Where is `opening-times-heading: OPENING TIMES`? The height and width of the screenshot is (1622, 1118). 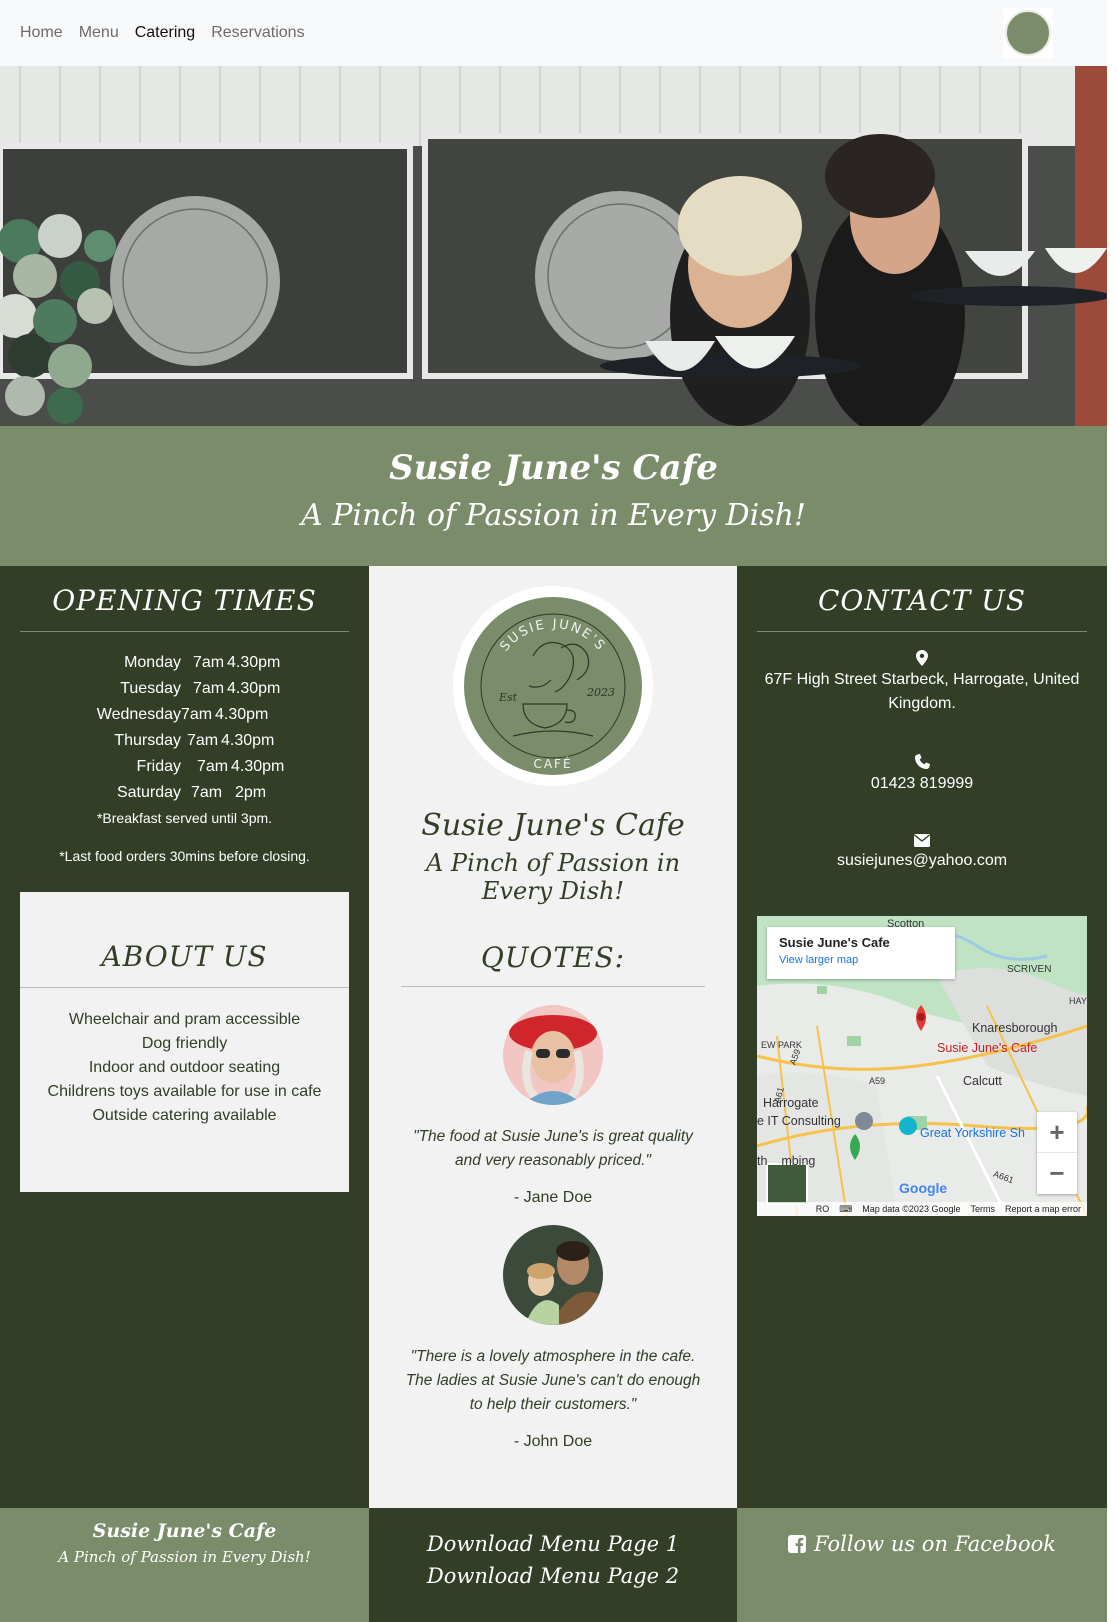
opening-times-heading: OPENING TIMES is located at coordinates (184, 600).